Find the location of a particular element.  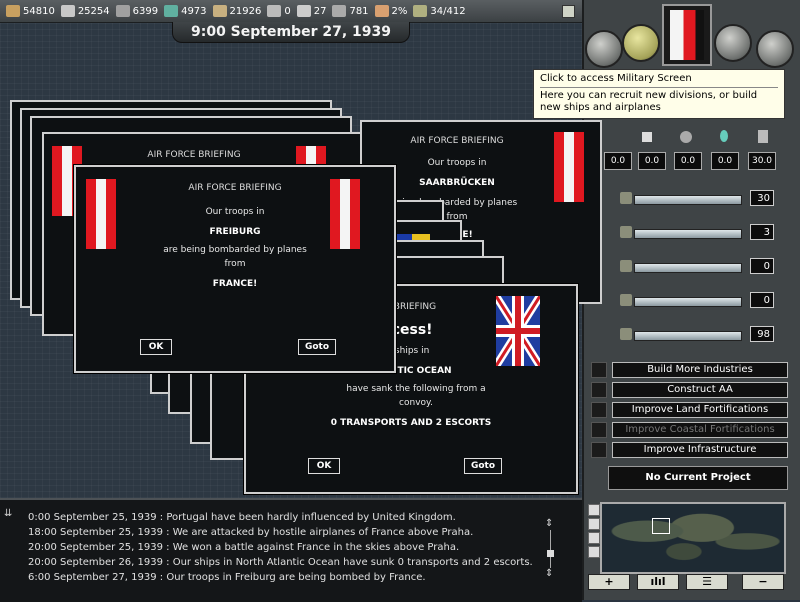

tooltip-title: Click to access Military Screen is located at coordinates (616, 78).